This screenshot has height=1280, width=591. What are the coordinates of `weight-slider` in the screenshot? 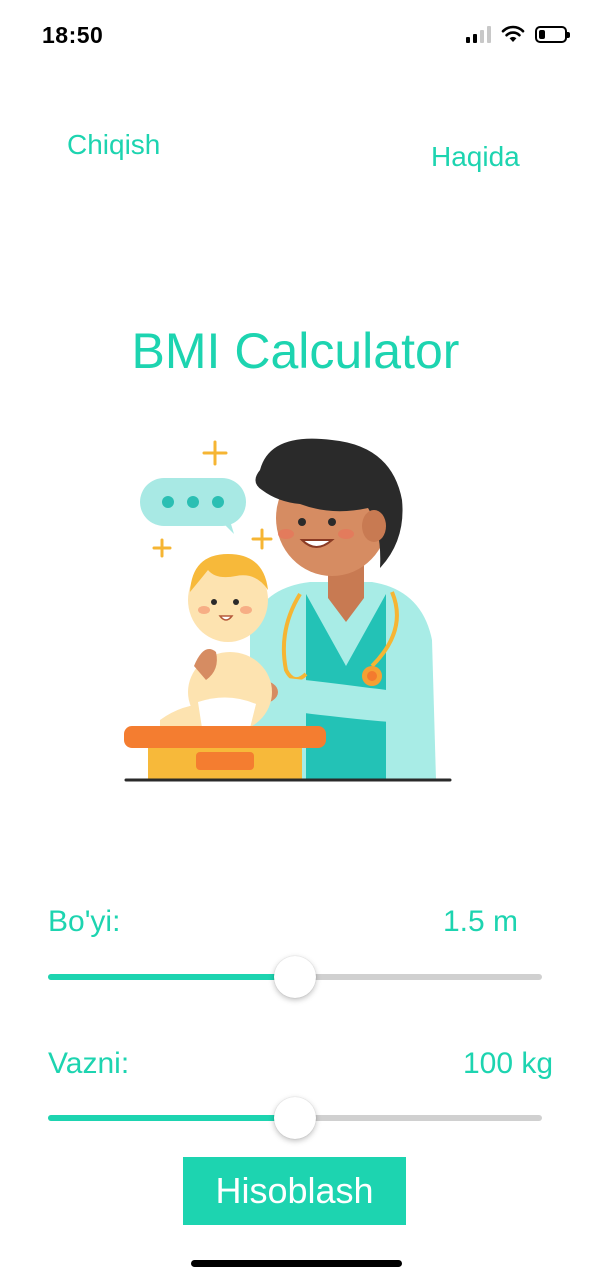 It's located at (295, 1119).